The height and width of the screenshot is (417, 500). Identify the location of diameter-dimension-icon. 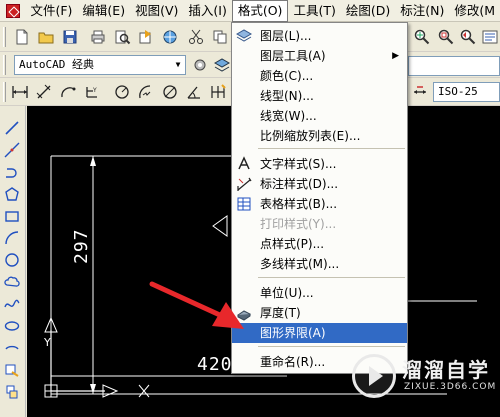
(170, 92).